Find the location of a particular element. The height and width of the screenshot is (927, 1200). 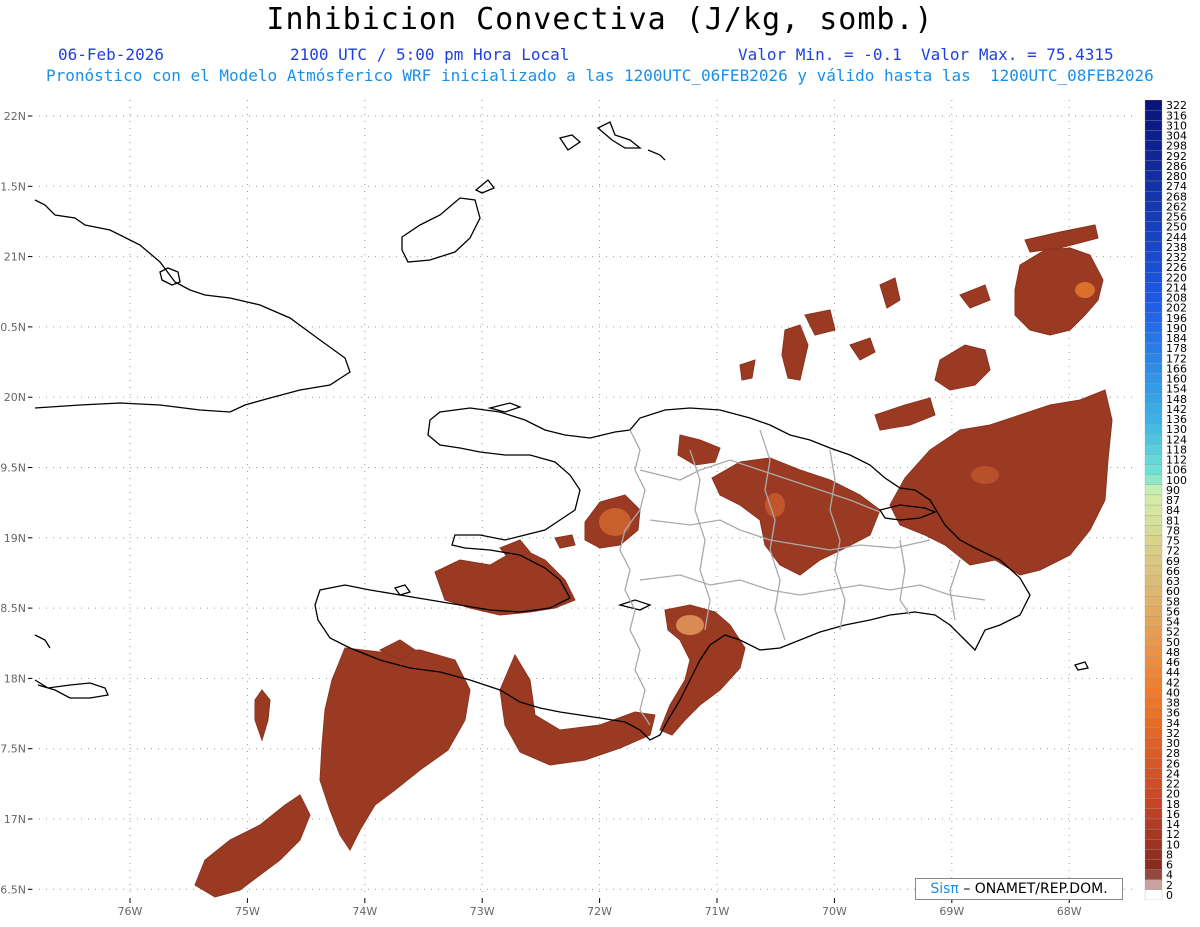

cin-region-ne-blob7 is located at coordinates (1061, 238).